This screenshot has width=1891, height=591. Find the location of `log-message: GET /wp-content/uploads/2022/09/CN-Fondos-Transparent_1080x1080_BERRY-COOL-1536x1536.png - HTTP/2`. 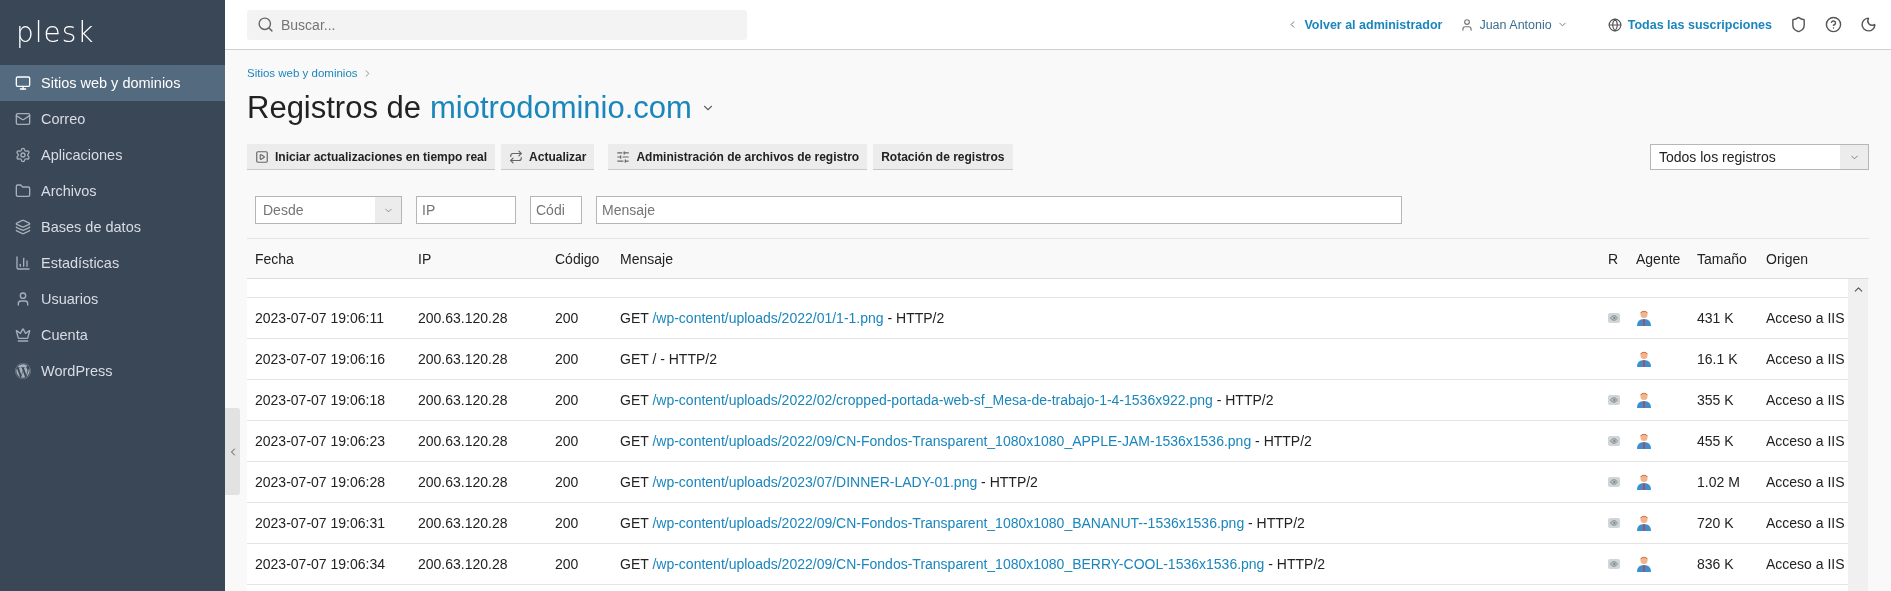

log-message: GET /wp-content/uploads/2022/09/CN-Fondos-Transparent_1080x1080_BERRY-COOL-1536x1536.png - HTTP/2 is located at coordinates (973, 564).